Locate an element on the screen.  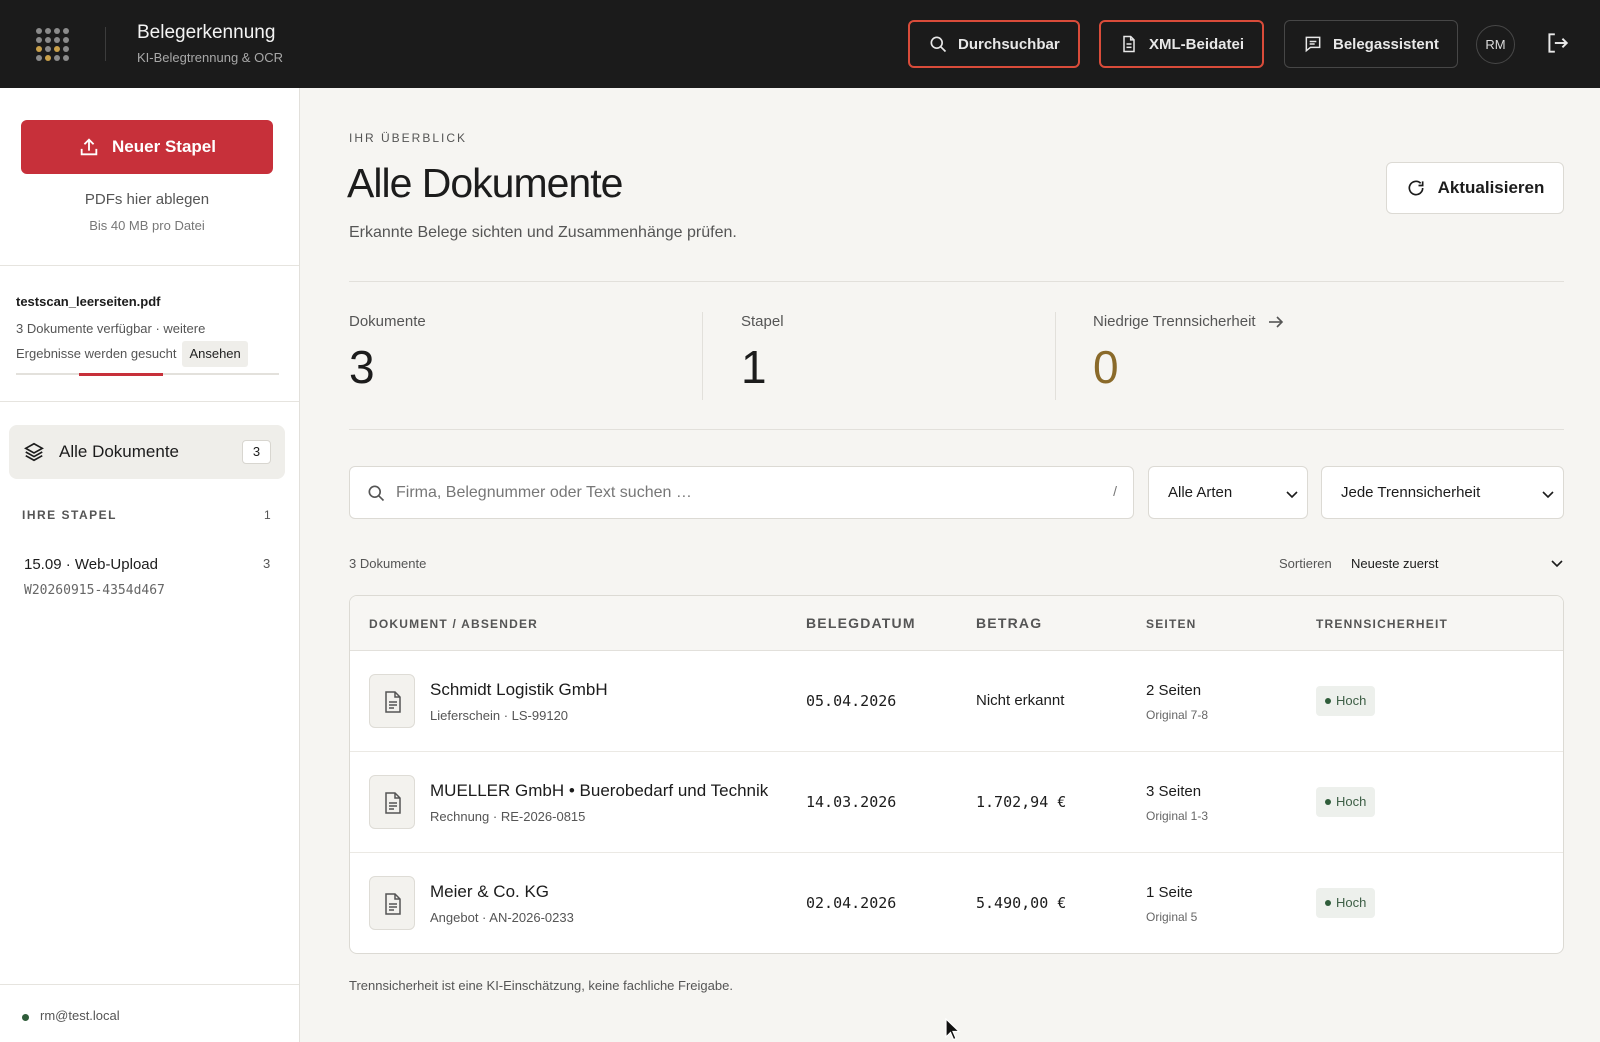
row-sender: Meier & Co. KG is located at coordinates (490, 891).